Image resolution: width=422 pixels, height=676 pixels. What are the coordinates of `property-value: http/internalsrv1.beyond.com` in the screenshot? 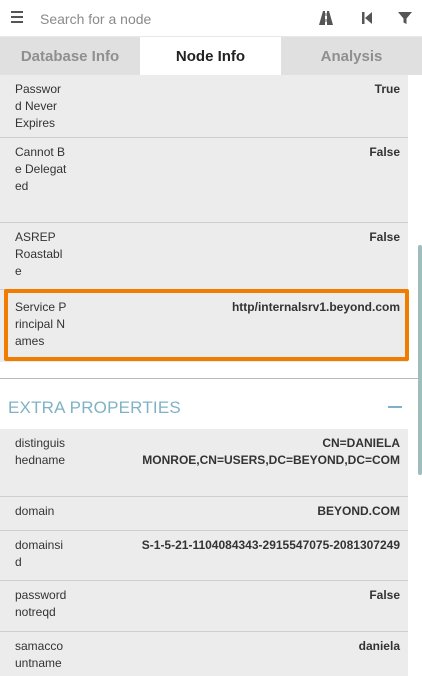 It's located at (250, 307).